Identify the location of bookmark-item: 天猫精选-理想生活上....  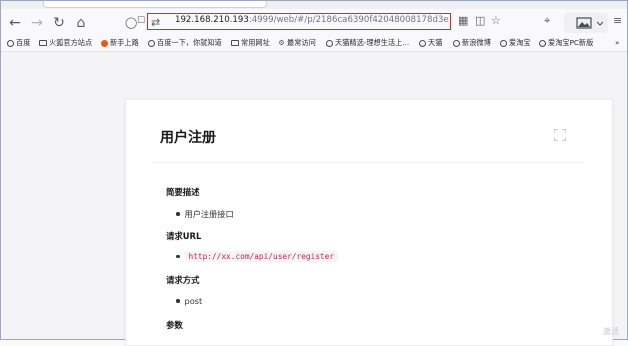
(367, 43).